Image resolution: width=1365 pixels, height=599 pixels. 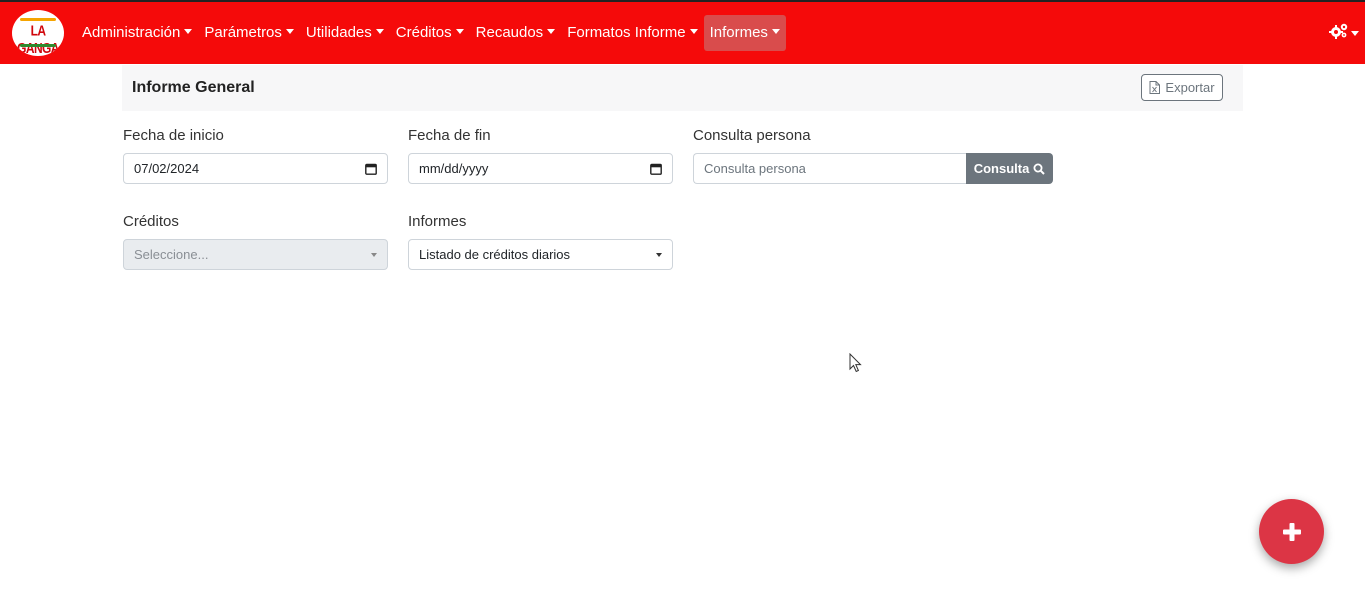 I want to click on fecha-inicio-value: 07/02/2024, so click(x=167, y=168).